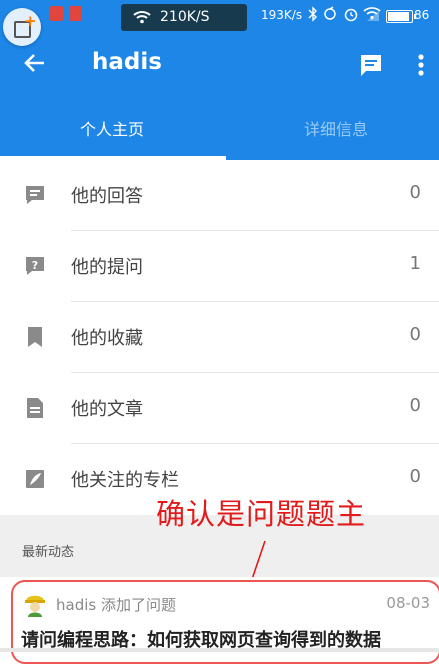 The image size is (439, 664). What do you see at coordinates (35, 63) in the screenshot?
I see `arrow-back-icon` at bounding box center [35, 63].